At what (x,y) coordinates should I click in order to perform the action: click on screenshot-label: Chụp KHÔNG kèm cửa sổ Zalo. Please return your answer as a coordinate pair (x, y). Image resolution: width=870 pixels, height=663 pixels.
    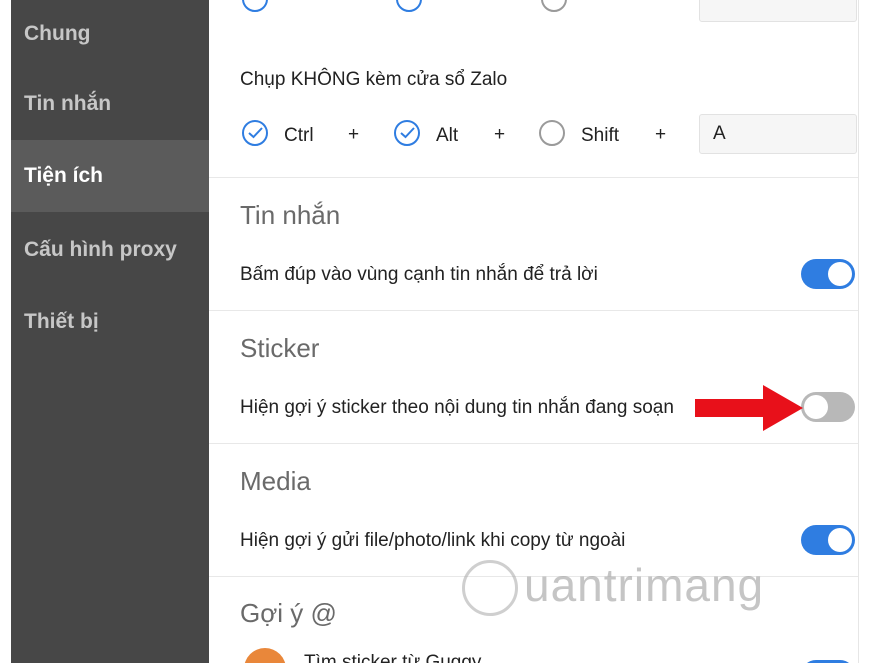
    Looking at the image, I should click on (374, 79).